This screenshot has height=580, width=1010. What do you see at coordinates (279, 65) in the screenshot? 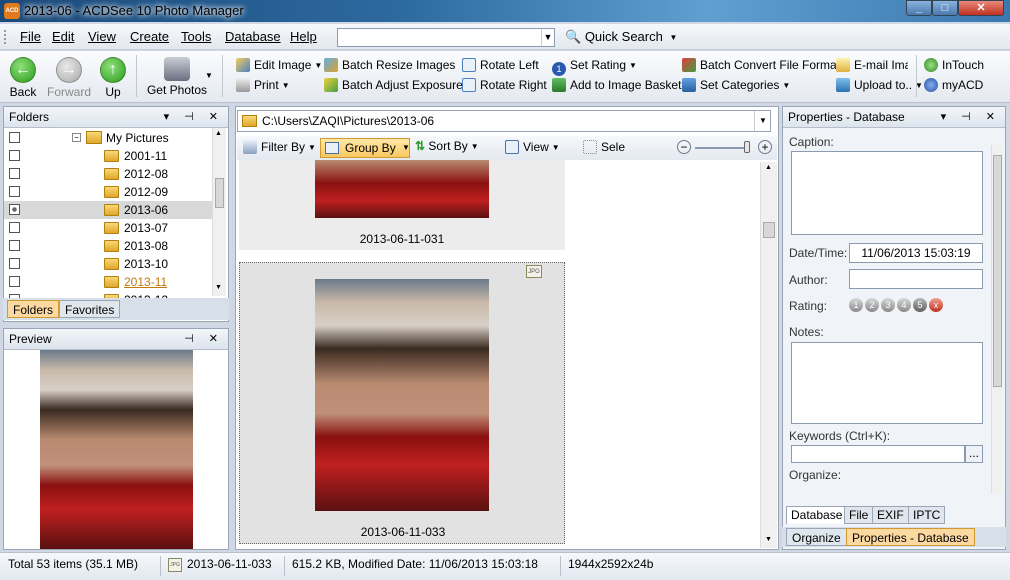
I see `edit-image-button: Edit Image ▼` at bounding box center [279, 65].